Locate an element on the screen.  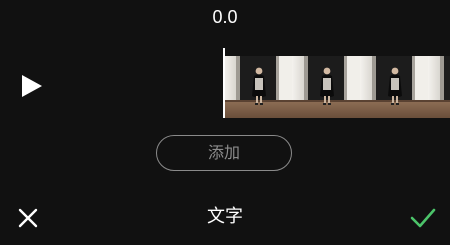
confirm-button is located at coordinates (423, 218).